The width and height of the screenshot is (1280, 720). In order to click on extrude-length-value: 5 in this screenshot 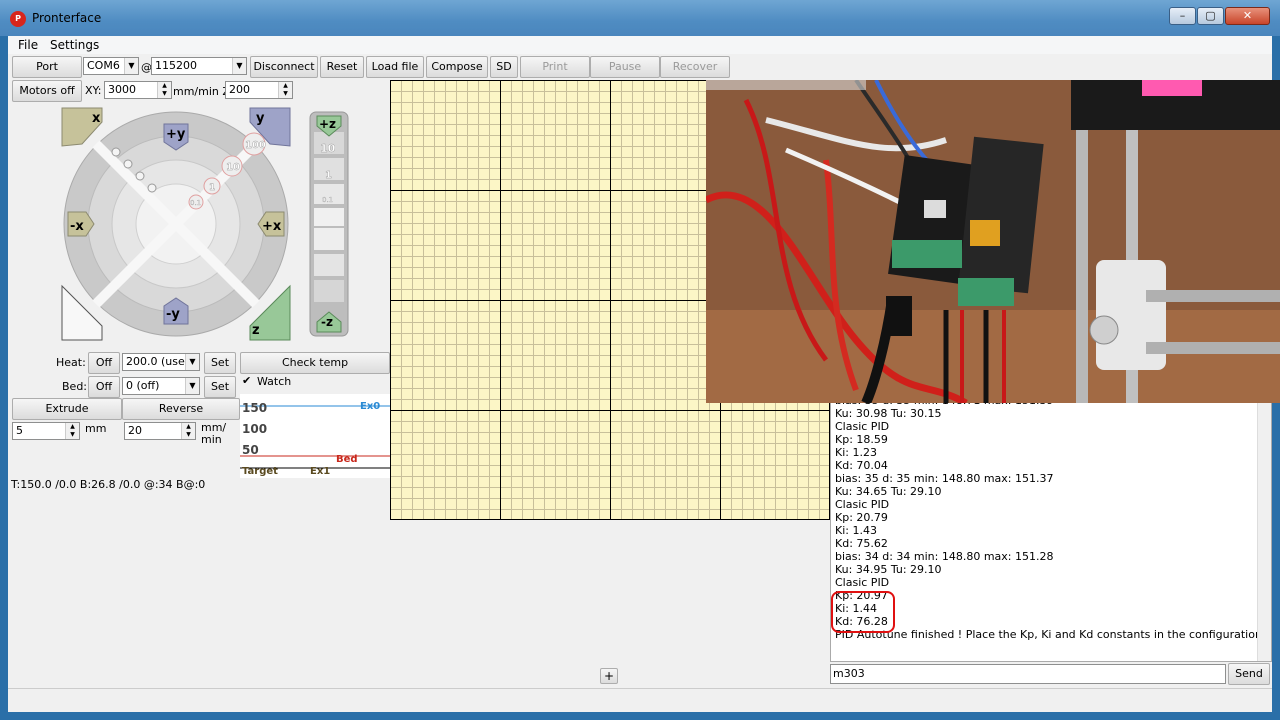, I will do `click(19, 430)`.